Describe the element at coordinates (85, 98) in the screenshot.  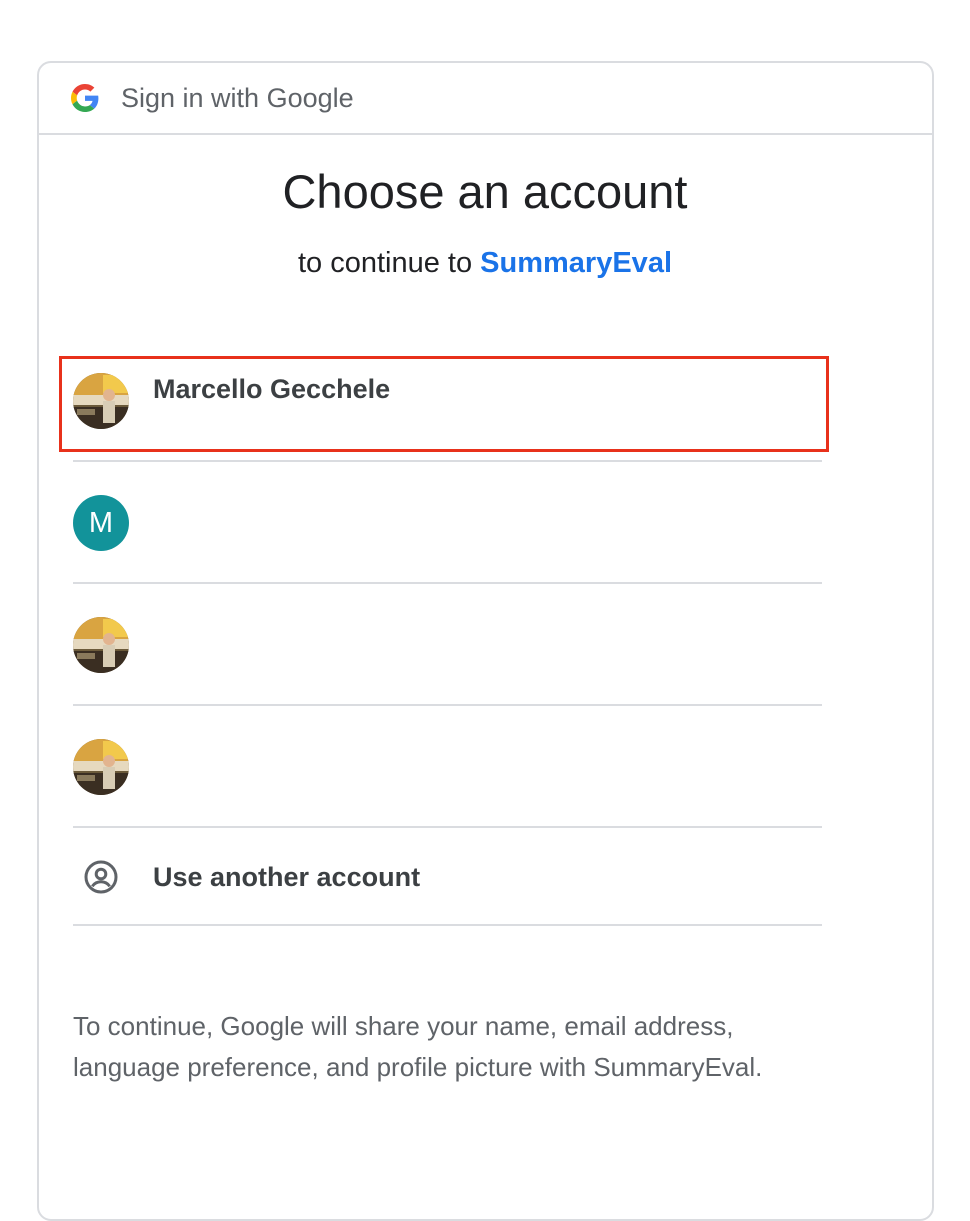
I see `google-g-icon` at that location.